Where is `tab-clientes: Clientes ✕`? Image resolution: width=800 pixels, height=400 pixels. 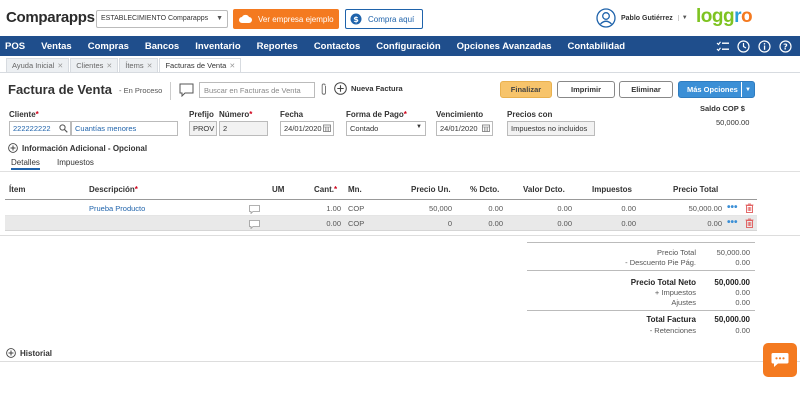 tab-clientes: Clientes ✕ is located at coordinates (94, 65).